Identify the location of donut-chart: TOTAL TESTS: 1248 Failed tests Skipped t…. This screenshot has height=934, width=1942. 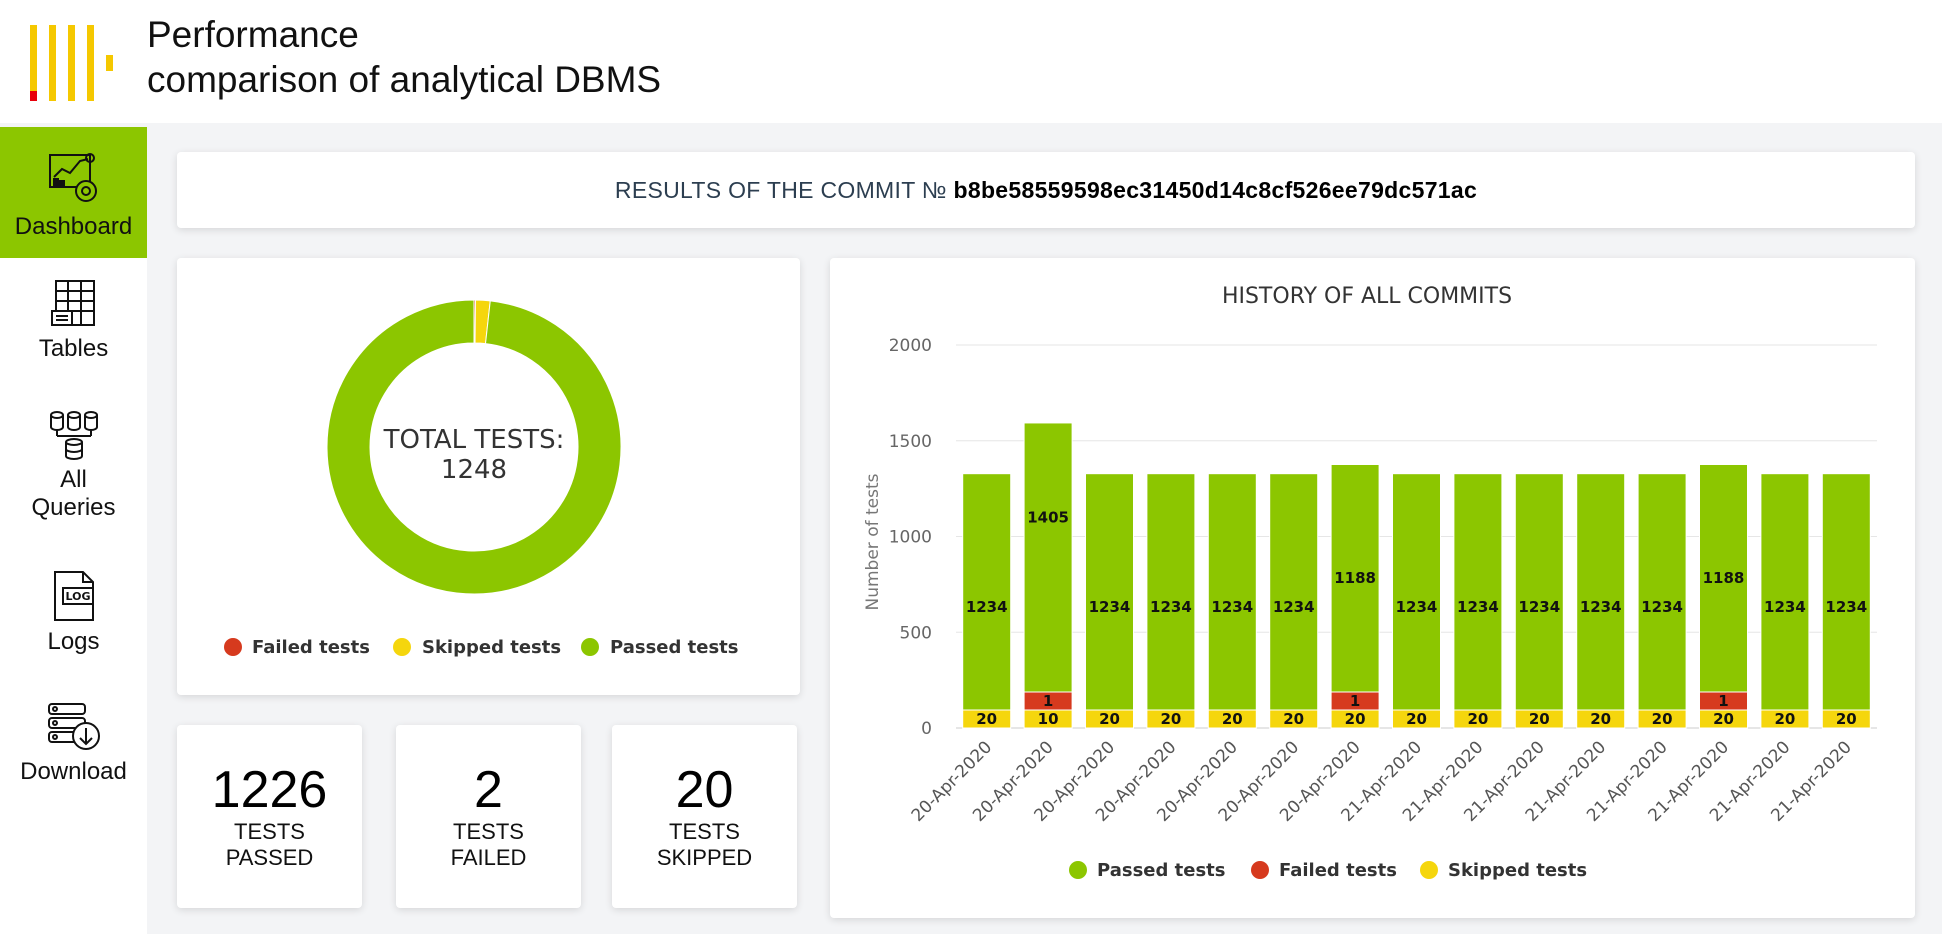
(481, 478).